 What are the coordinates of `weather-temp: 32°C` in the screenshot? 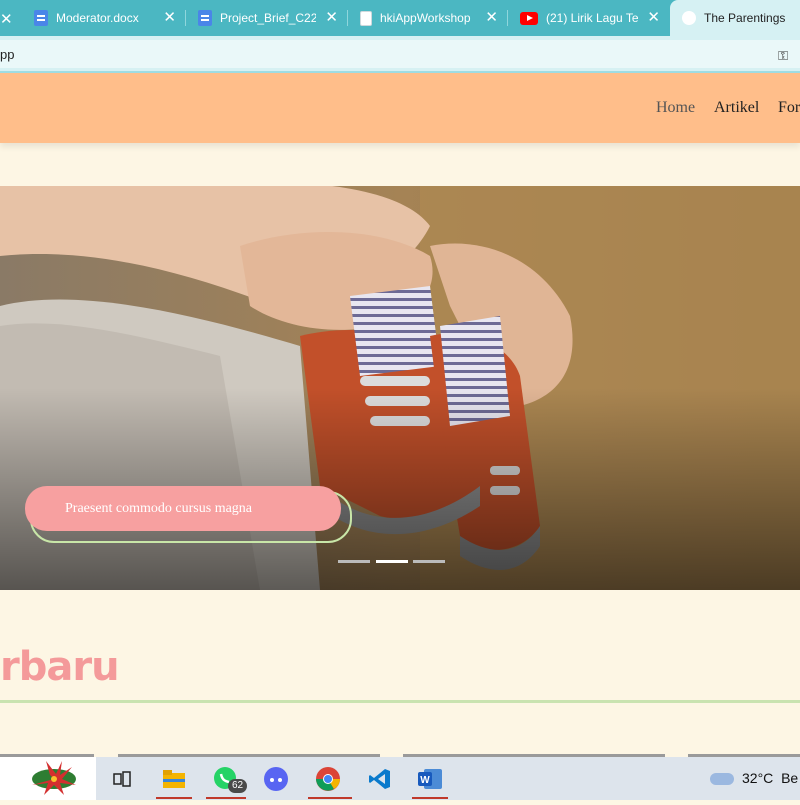 It's located at (758, 778).